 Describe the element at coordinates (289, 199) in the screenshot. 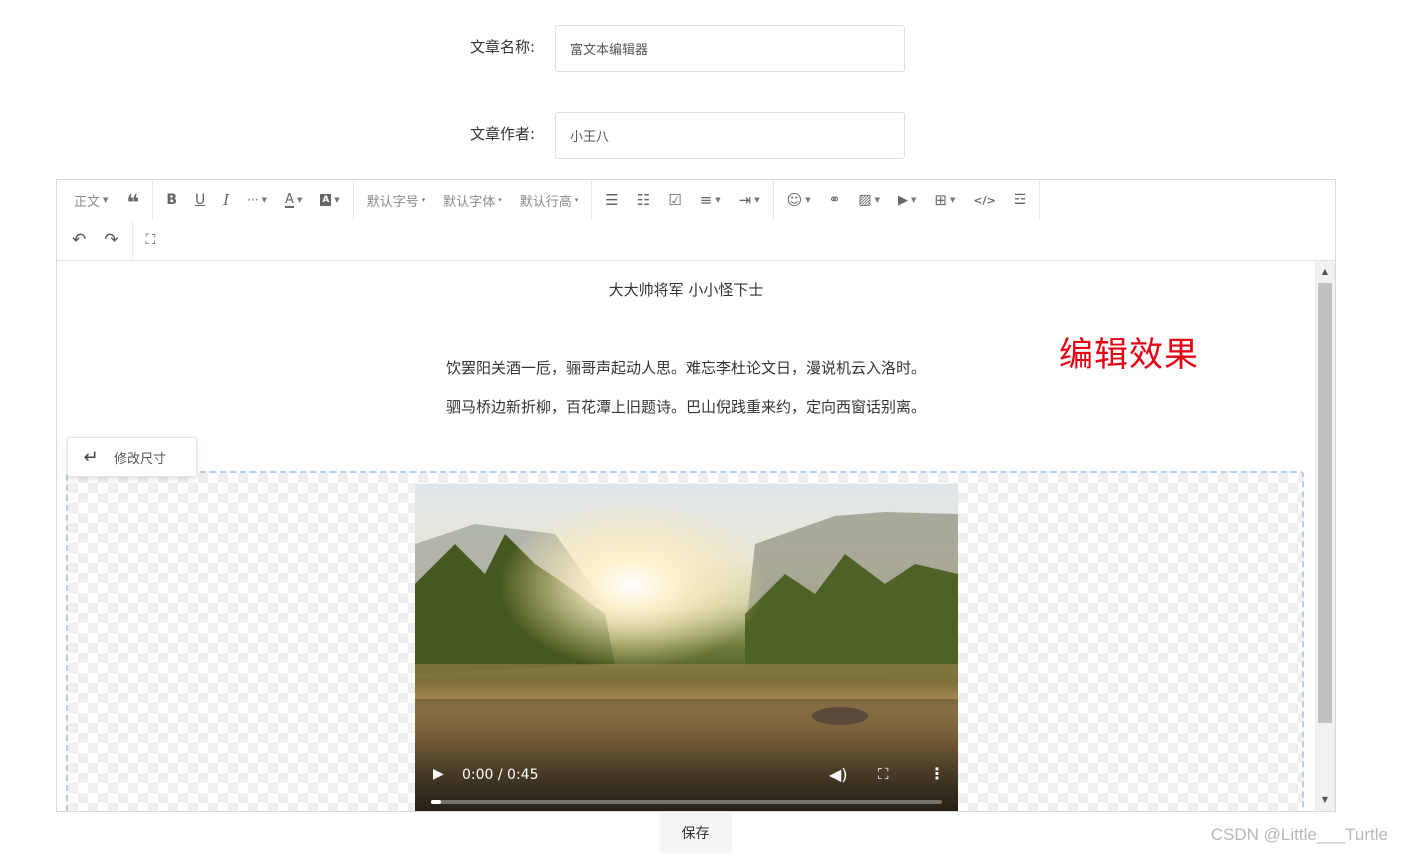

I see `font-color-icon: A` at that location.